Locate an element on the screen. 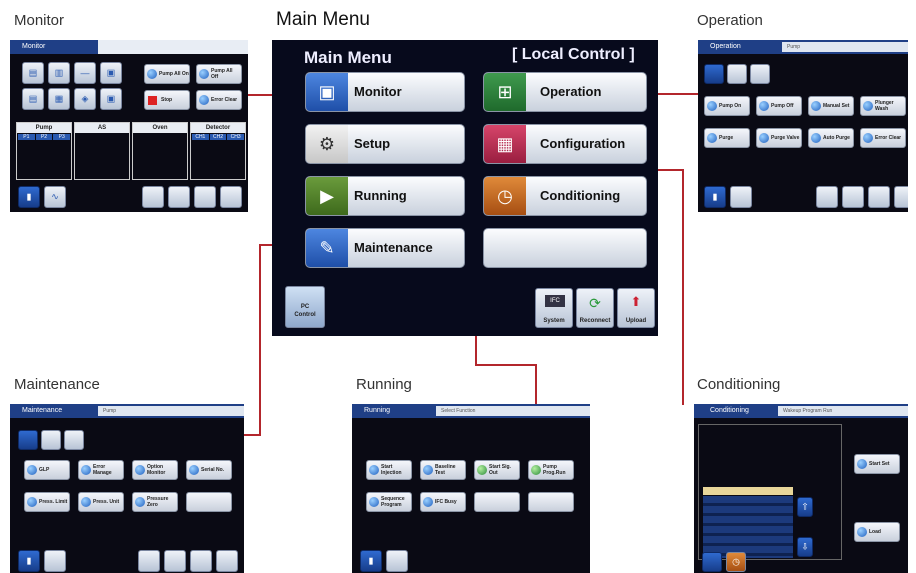  cond-clock-button: ◷ is located at coordinates (736, 562).